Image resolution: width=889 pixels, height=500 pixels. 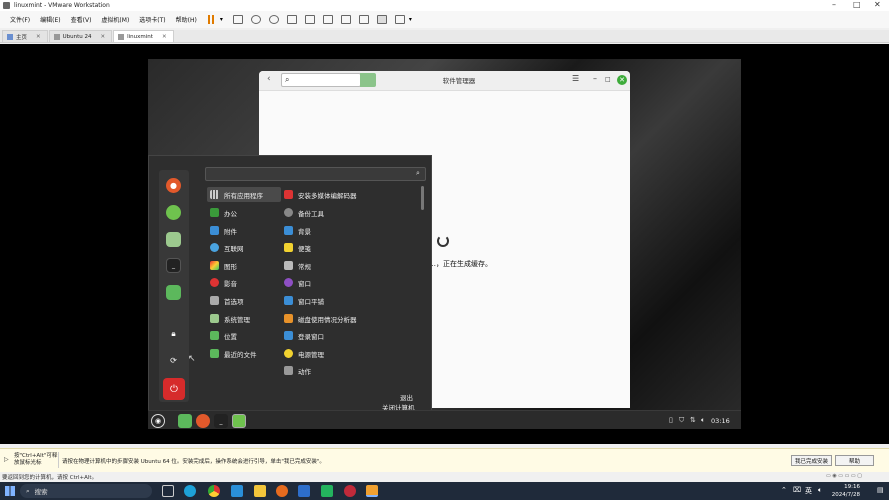 What do you see at coordinates (158, 421) in the screenshot?
I see `menu-button-icon: ◉` at bounding box center [158, 421].